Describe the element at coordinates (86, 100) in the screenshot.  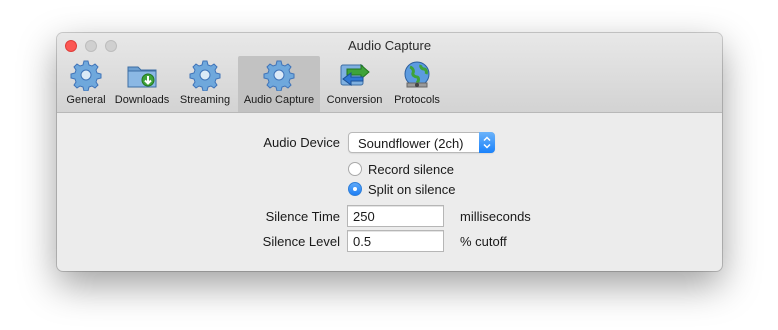
I see `tab-label: General` at that location.